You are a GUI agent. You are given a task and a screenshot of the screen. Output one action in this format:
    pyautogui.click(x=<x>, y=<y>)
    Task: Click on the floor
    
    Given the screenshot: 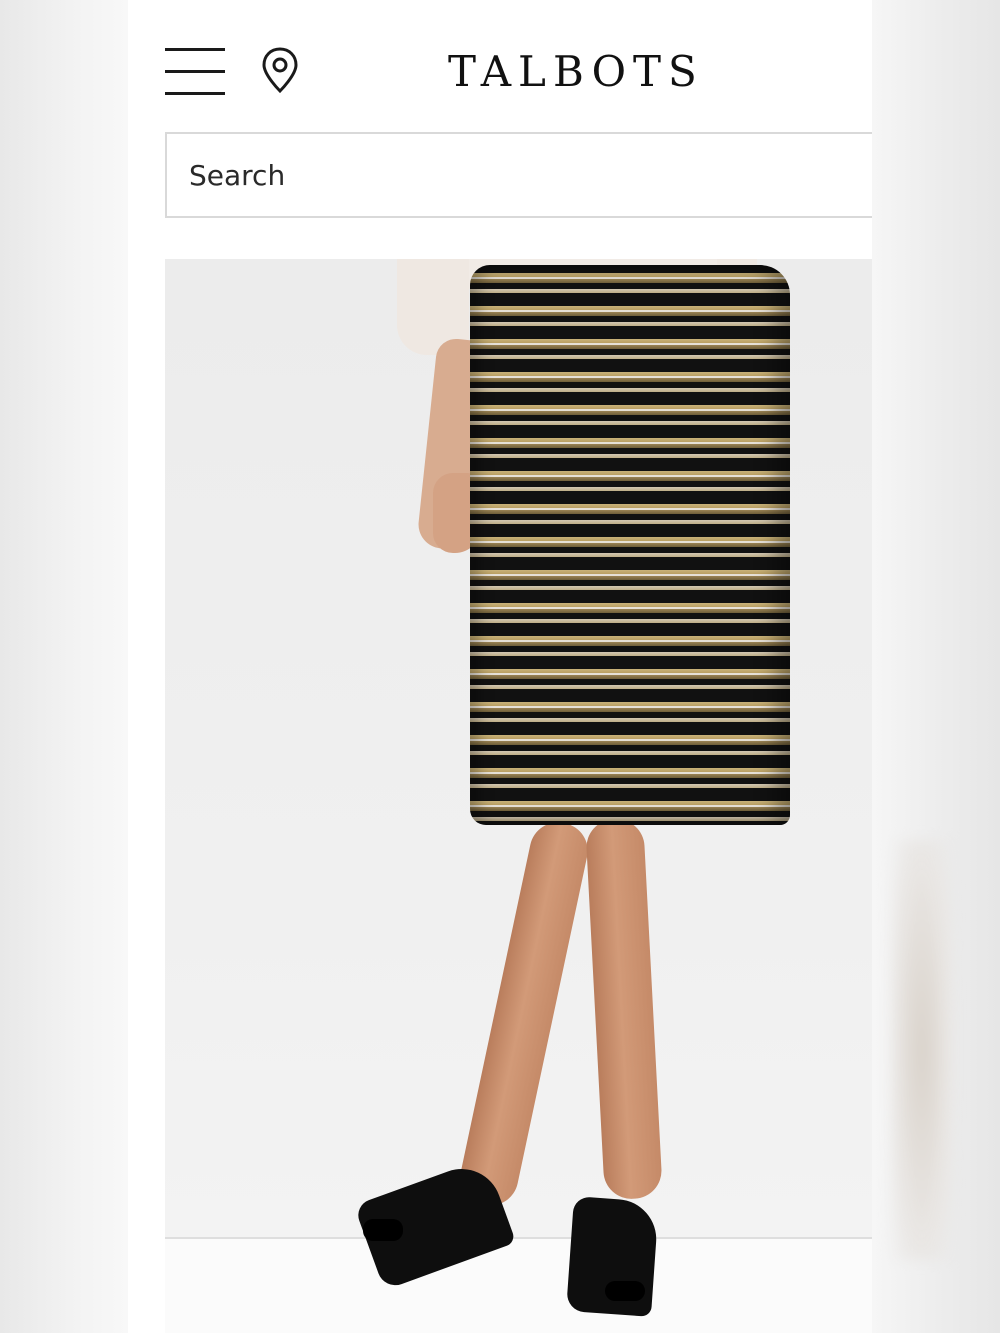 What is the action you would take?
    pyautogui.click(x=518, y=1285)
    